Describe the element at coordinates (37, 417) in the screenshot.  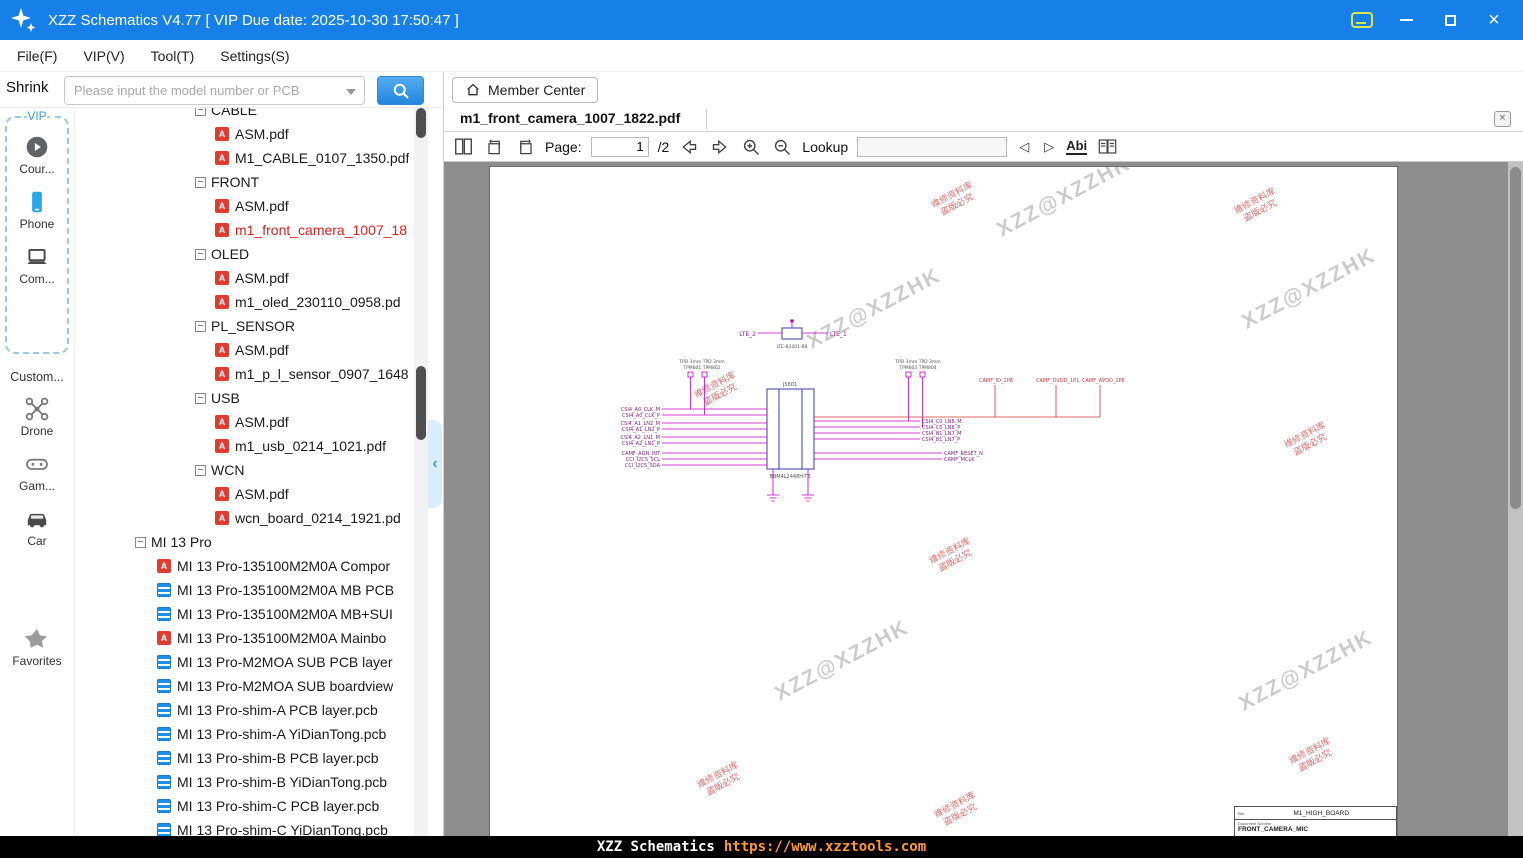
I see `sidebar-item-drone: Drone` at that location.